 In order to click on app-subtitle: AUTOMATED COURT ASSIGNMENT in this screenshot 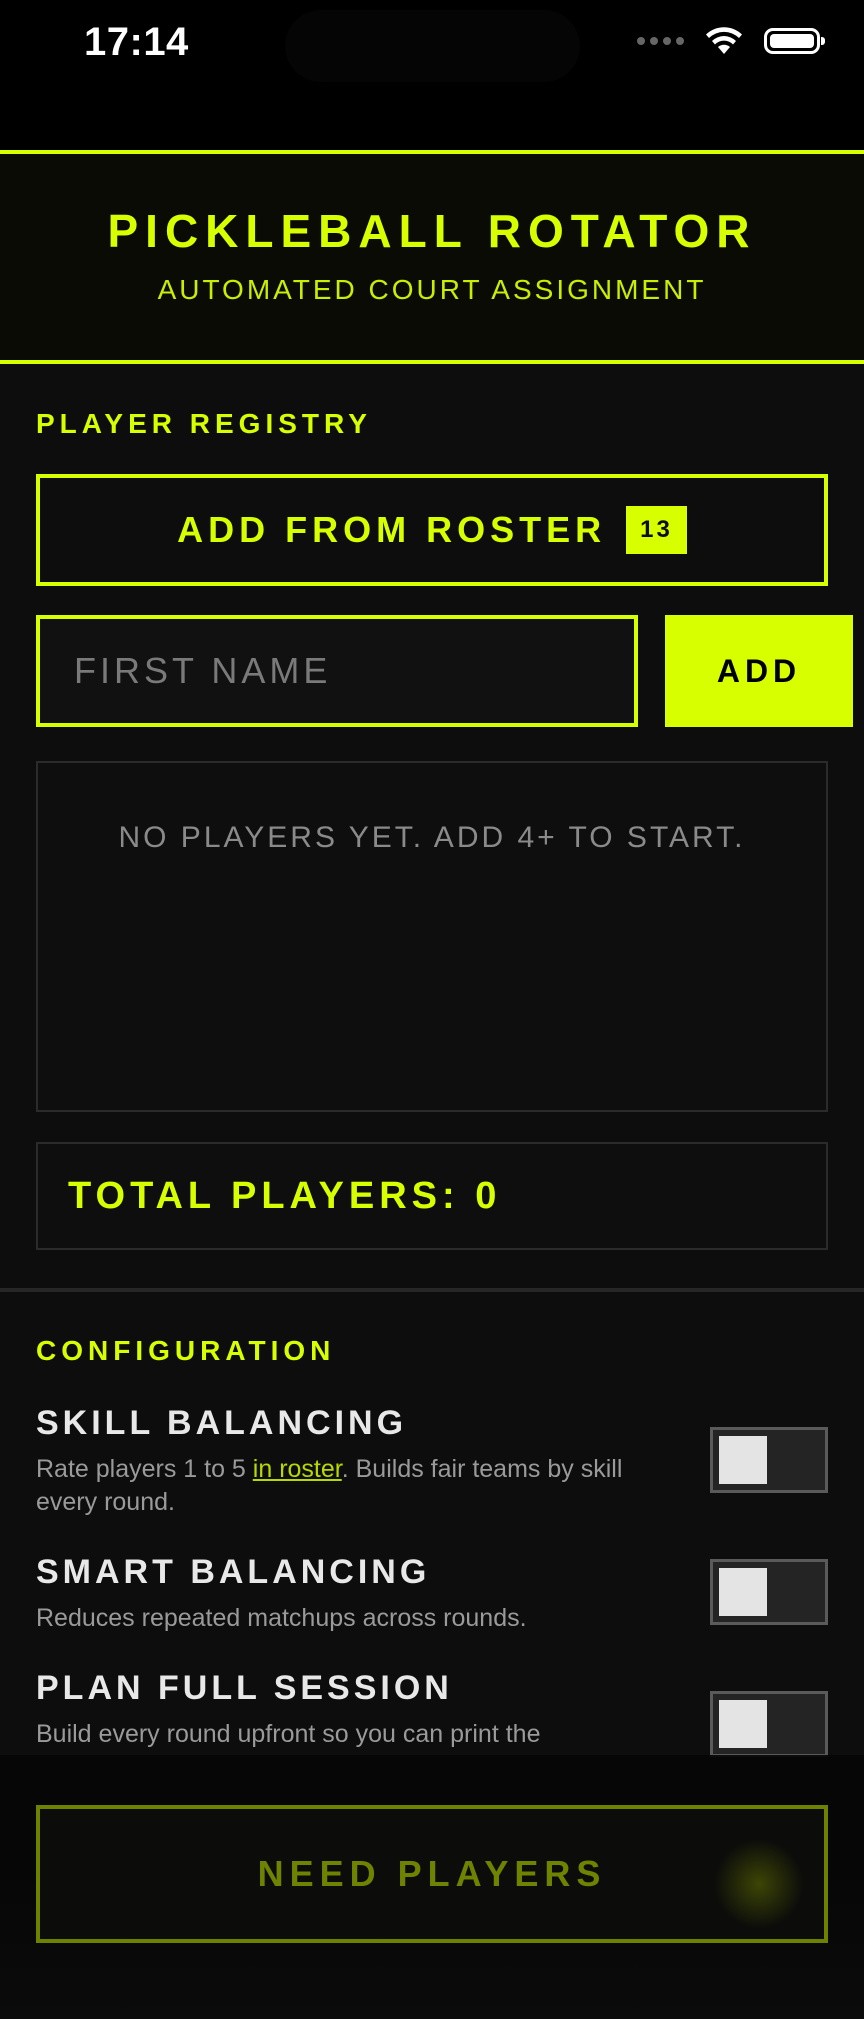, I will do `click(432, 289)`.